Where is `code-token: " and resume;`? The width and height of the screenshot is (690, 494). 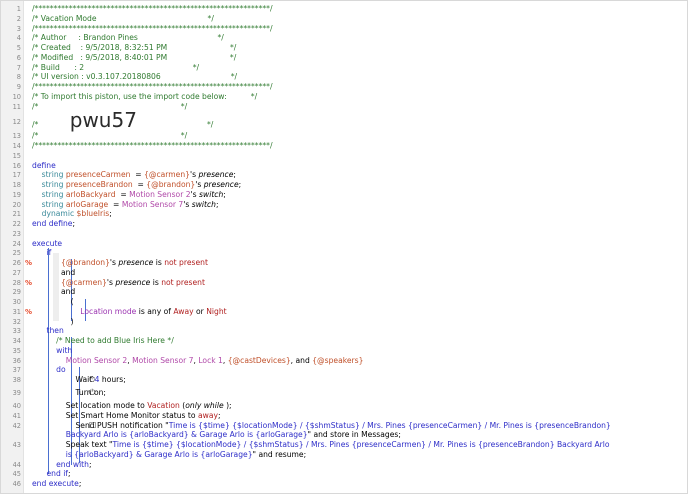 code-token: " and resume; is located at coordinates (279, 454).